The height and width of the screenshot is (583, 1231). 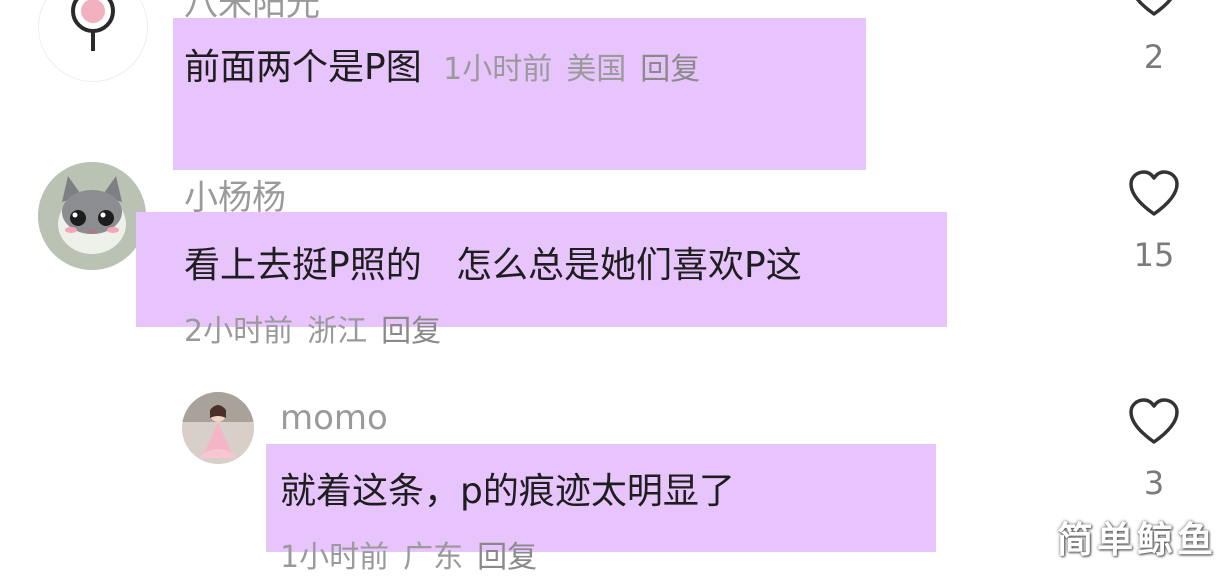 I want to click on comment-location: 浙江, so click(x=337, y=331).